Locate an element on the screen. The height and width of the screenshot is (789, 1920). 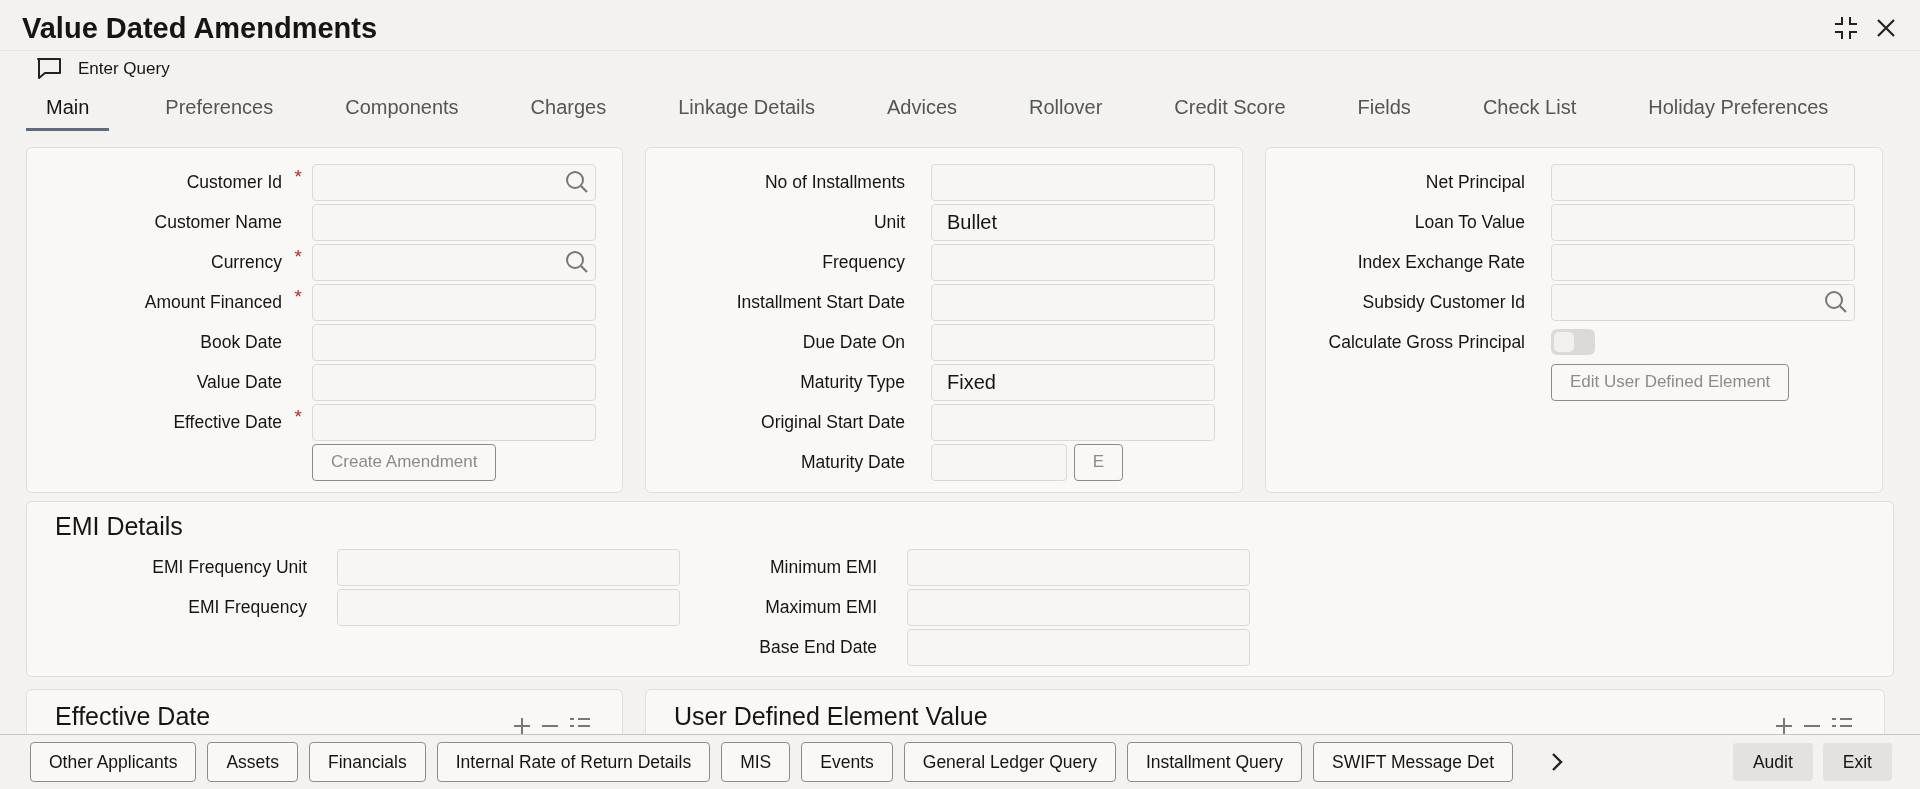
tab: Credit Score is located at coordinates (1230, 110).